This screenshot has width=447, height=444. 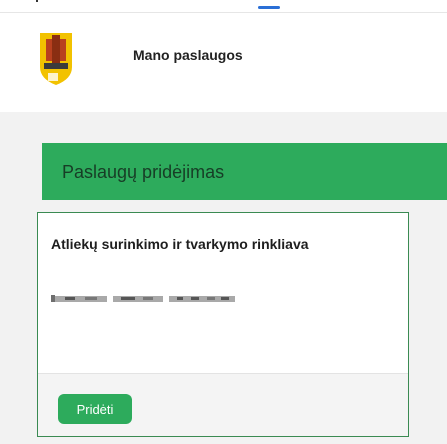 What do you see at coordinates (143, 172) in the screenshot?
I see `section-title: Paslaugų pridėjimas` at bounding box center [143, 172].